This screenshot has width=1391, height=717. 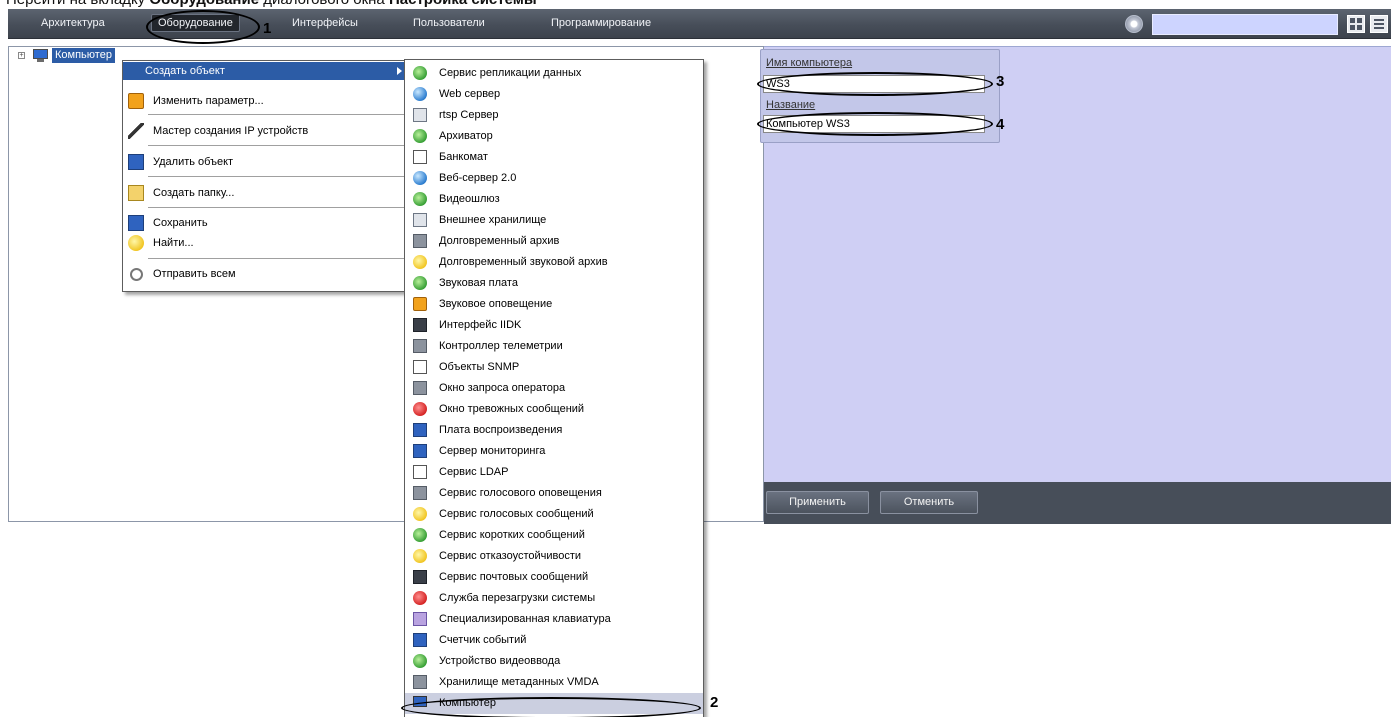 I want to click on submenu-item-label: Сервис LDAP, so click(x=474, y=472).